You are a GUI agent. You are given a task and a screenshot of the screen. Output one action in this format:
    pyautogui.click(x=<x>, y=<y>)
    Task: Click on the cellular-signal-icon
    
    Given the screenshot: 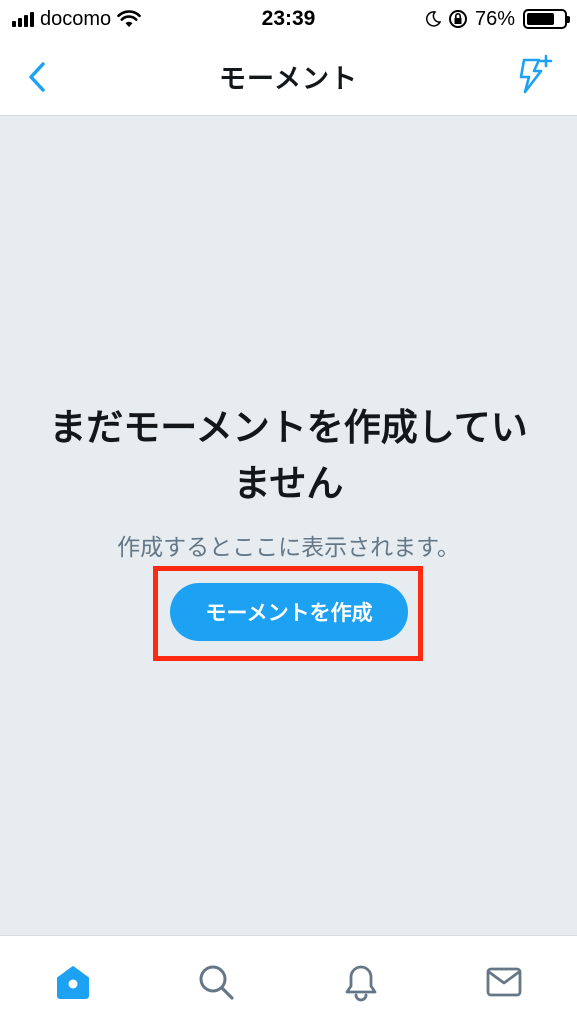 What is the action you would take?
    pyautogui.click(x=23, y=19)
    